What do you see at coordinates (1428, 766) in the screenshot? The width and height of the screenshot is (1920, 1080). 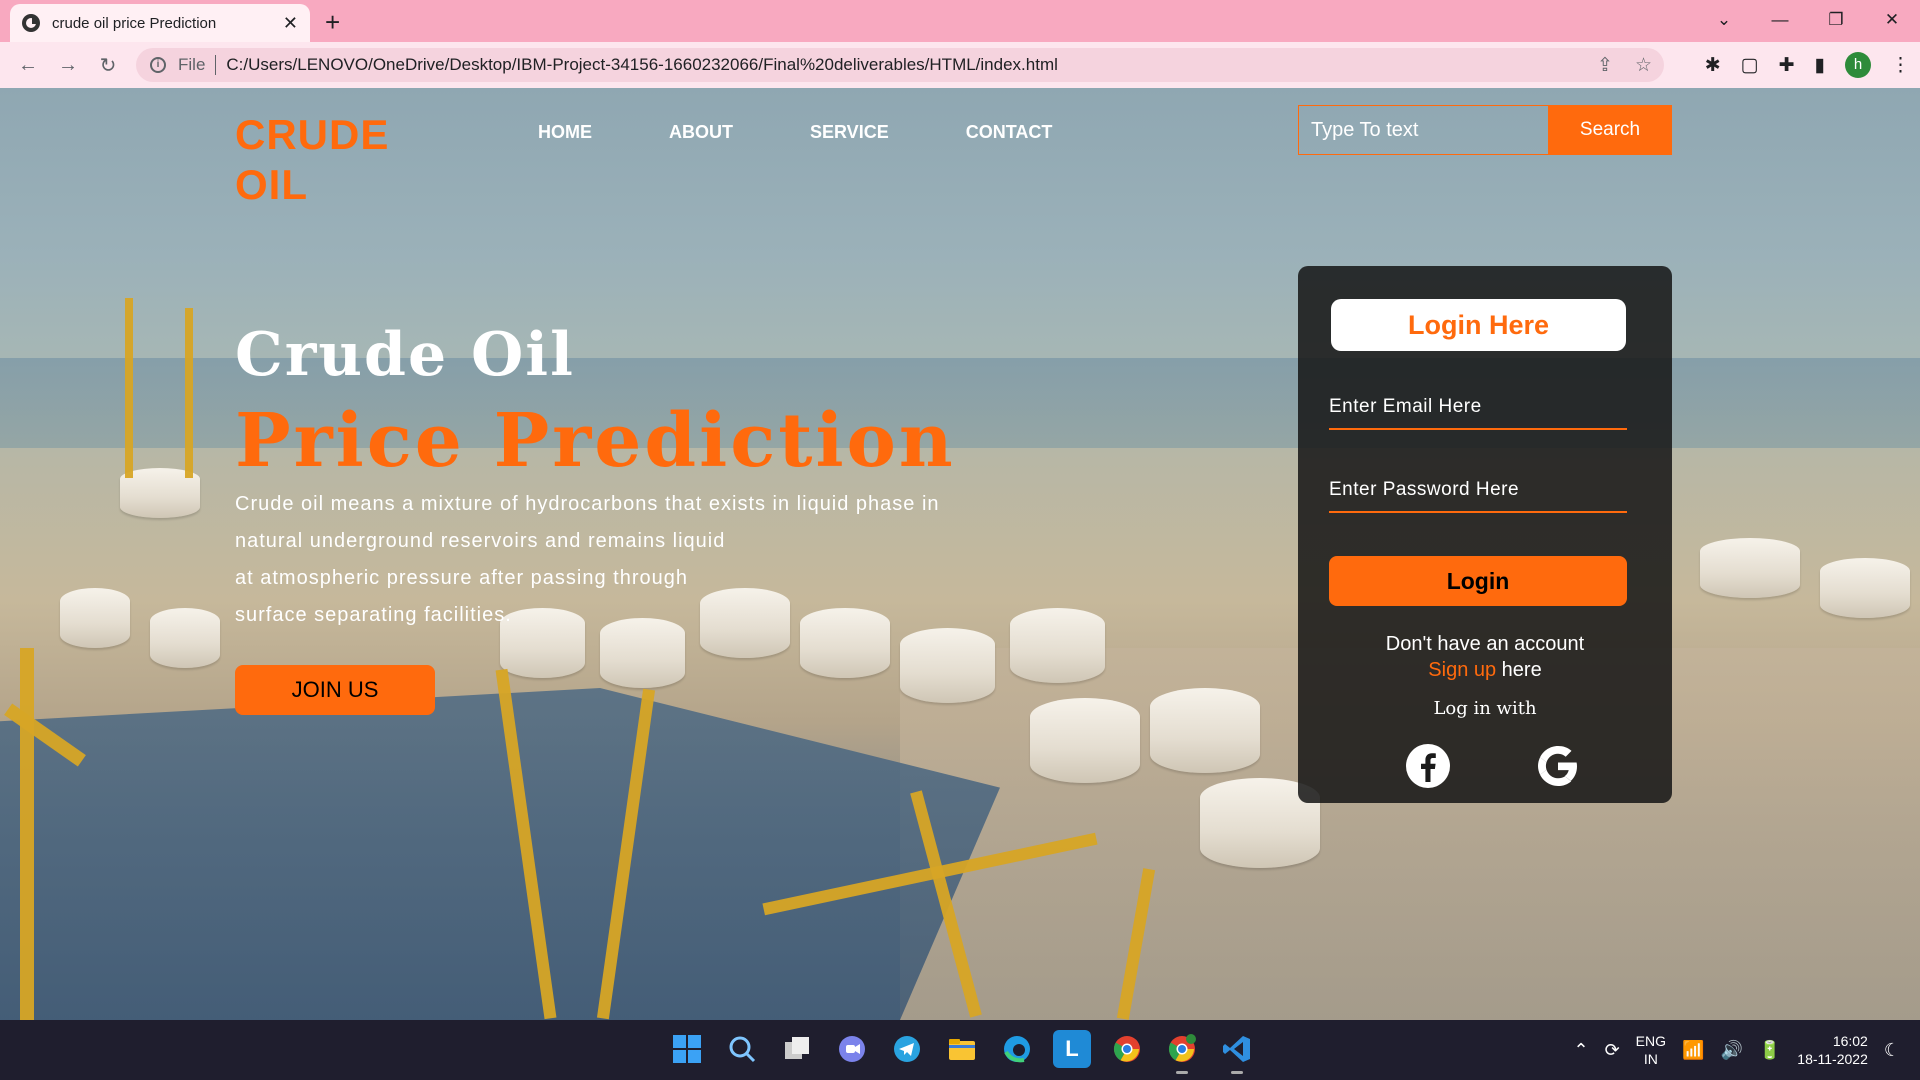 I see `facebook-icon` at bounding box center [1428, 766].